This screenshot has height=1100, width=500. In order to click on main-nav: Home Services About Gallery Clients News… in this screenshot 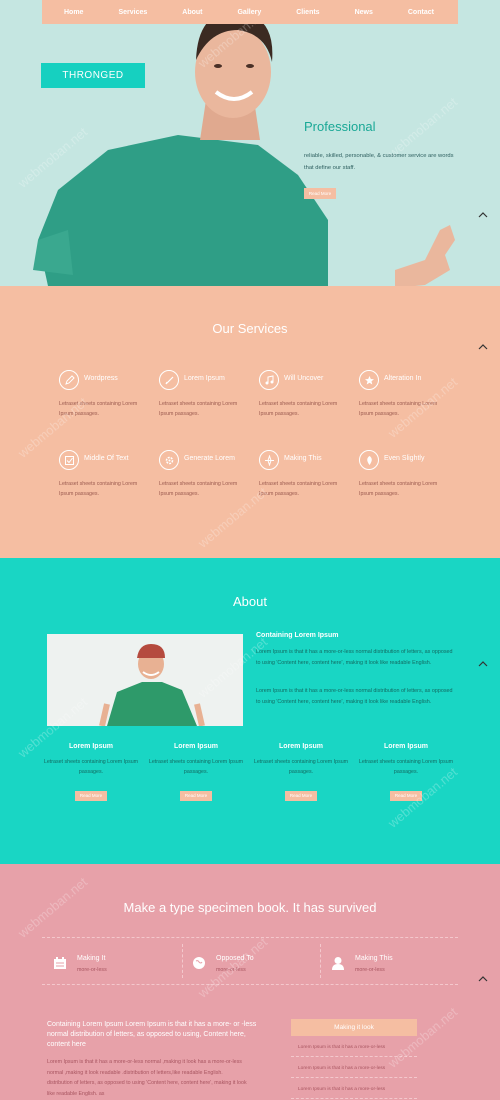, I will do `click(250, 12)`.